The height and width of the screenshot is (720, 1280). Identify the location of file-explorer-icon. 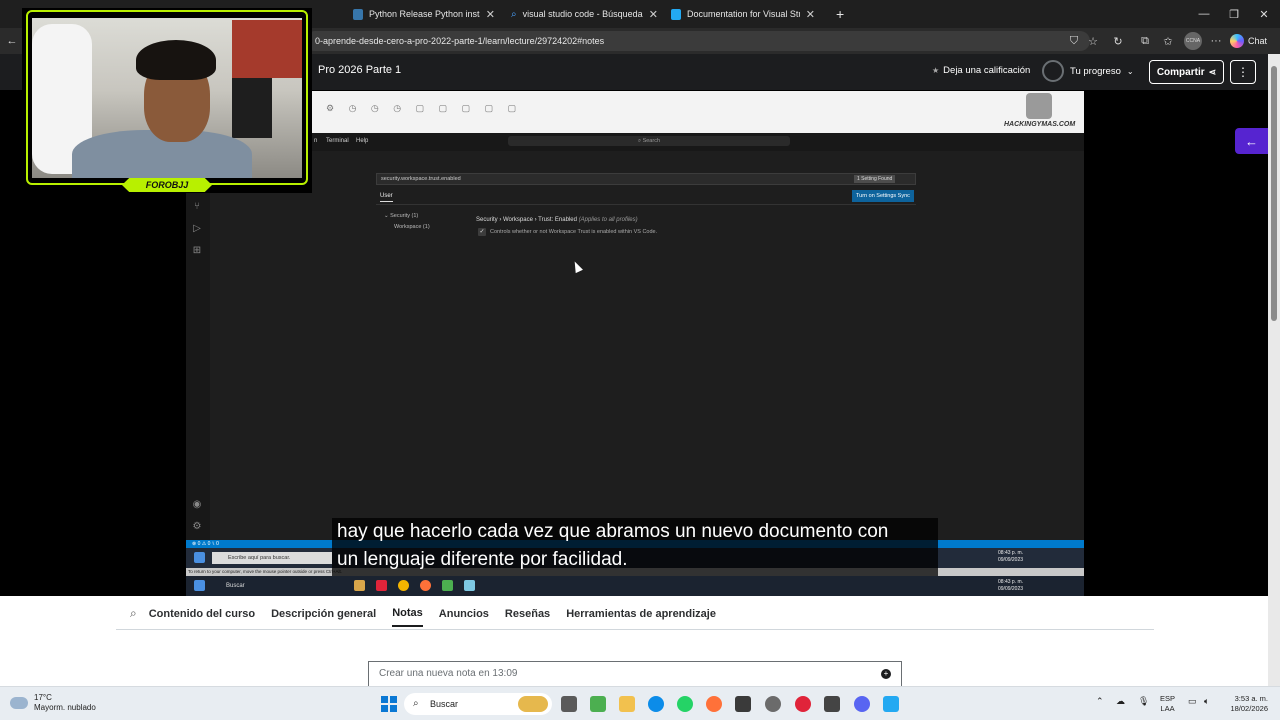
(627, 704).